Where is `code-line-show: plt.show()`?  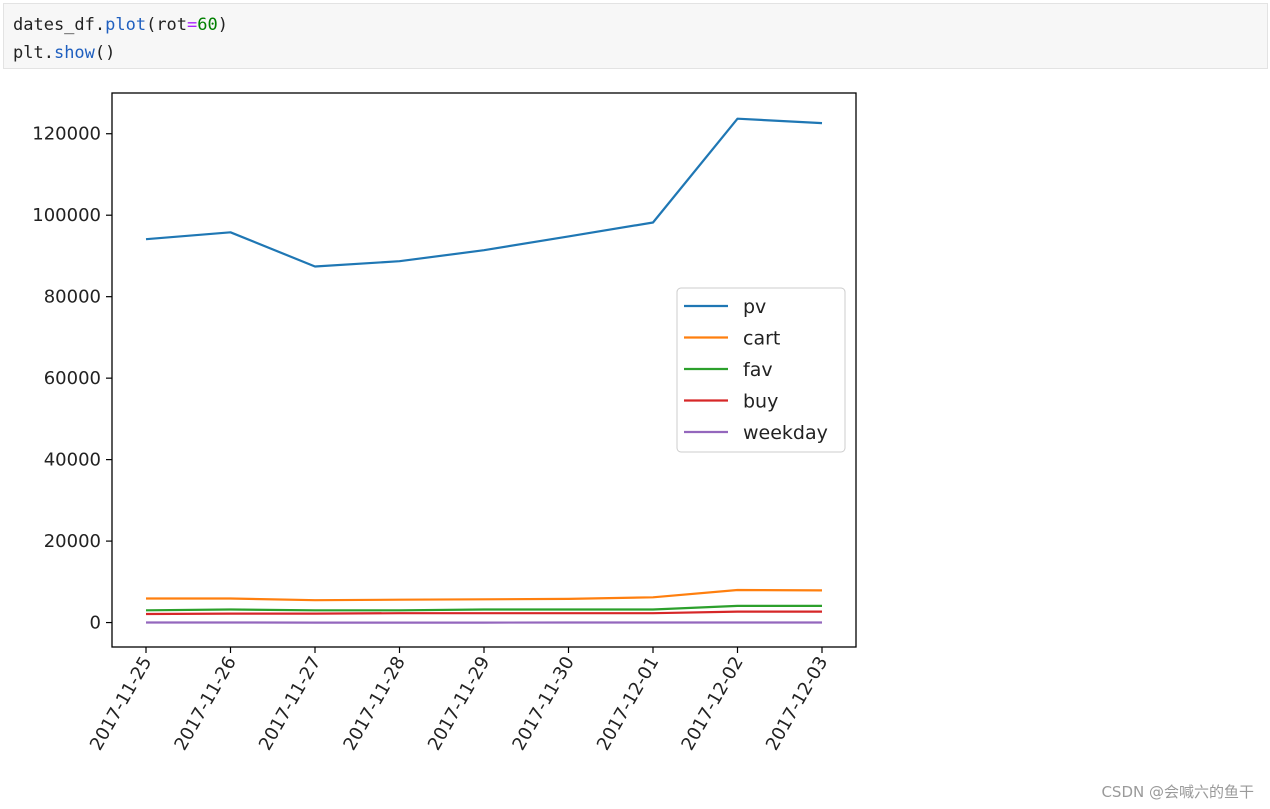 code-line-show: plt.show() is located at coordinates (640, 53).